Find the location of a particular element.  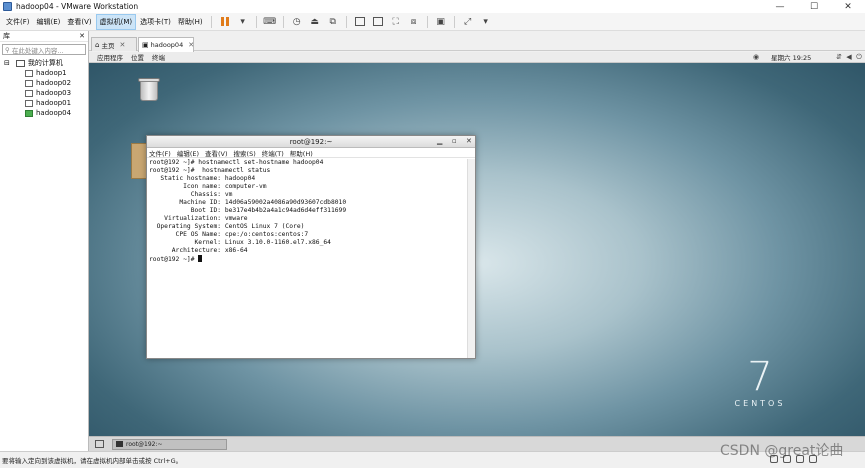

window-titlebar: hadoop04 - VMware Workstation — ☐ ✕ is located at coordinates (432, 6).